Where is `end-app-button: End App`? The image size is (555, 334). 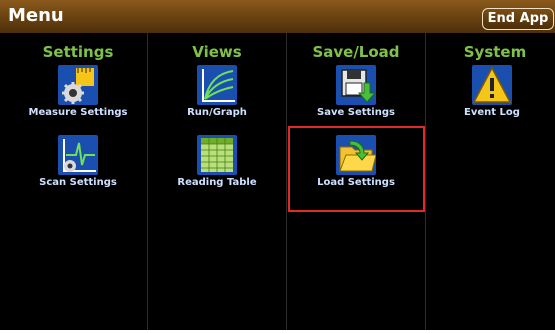
end-app-button: End App is located at coordinates (518, 19).